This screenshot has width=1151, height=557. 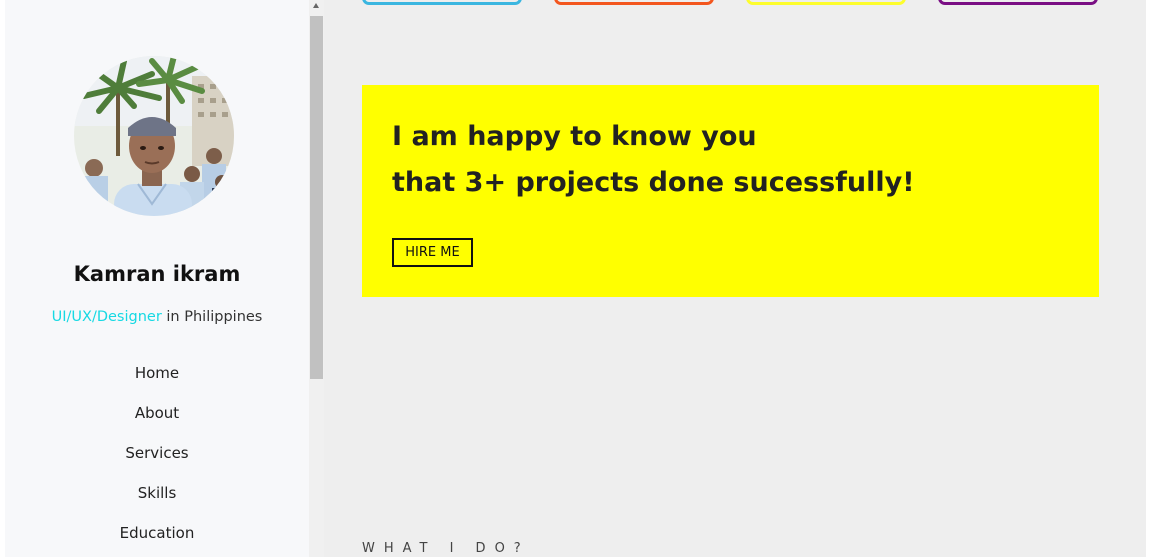 I want to click on color-card-yellow, so click(x=826, y=2).